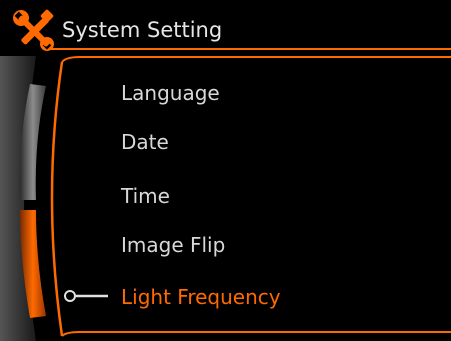  I want to click on menu-item-time: Time, so click(145, 196).